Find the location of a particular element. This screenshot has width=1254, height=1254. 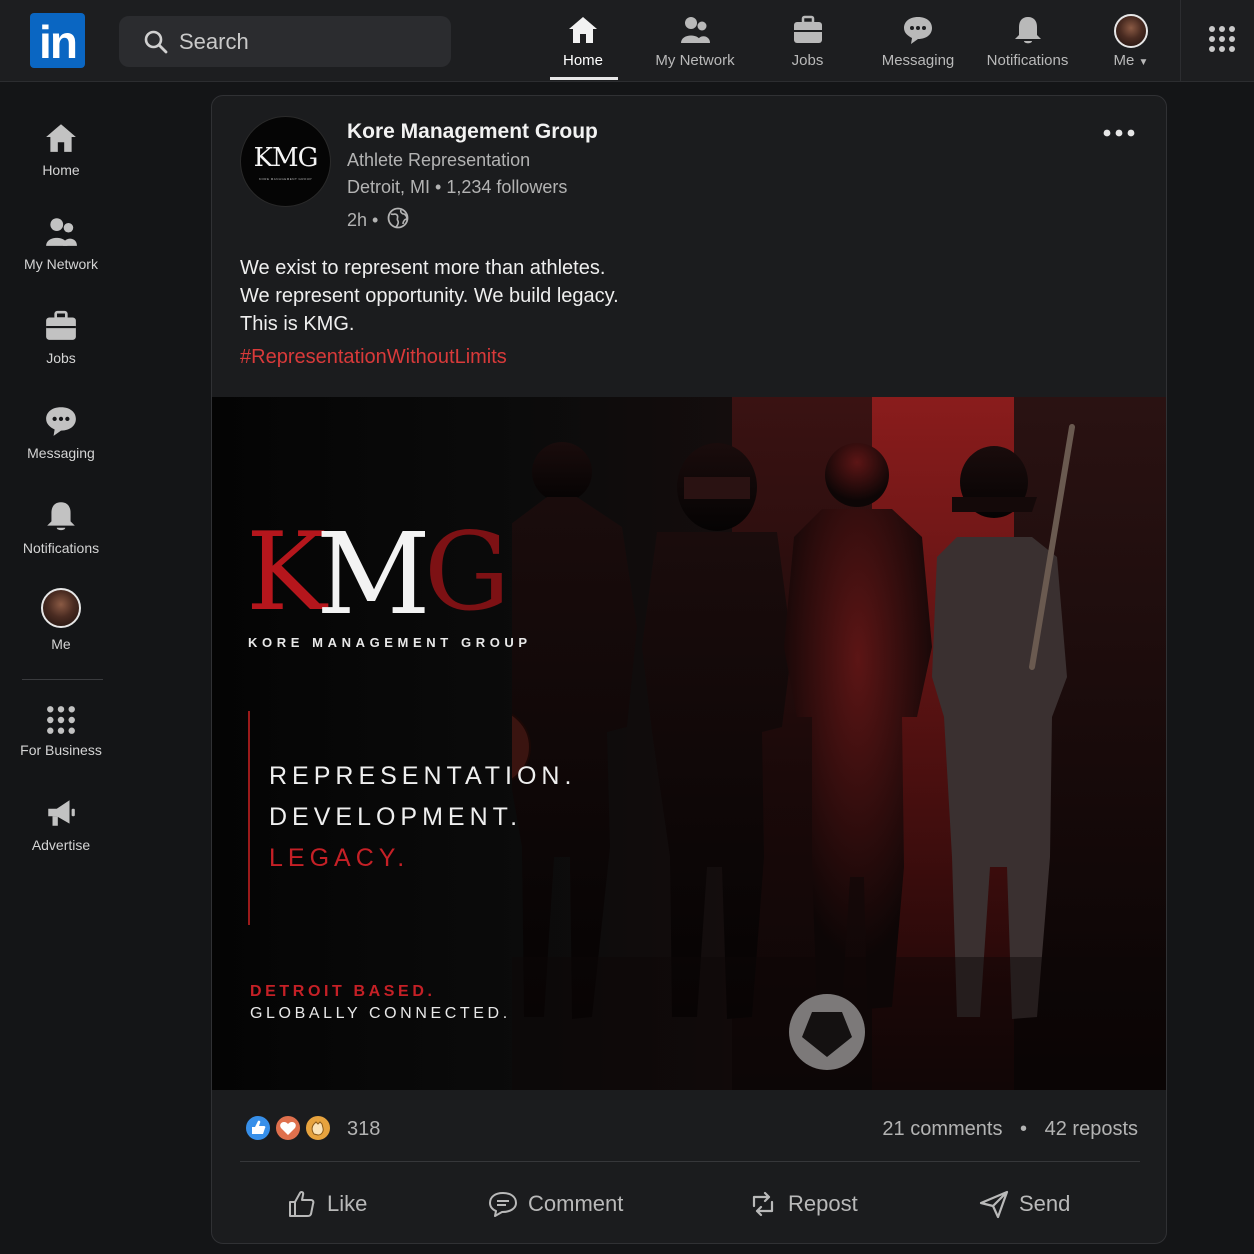

reposts-count: 42 reposts is located at coordinates (1091, 1129).